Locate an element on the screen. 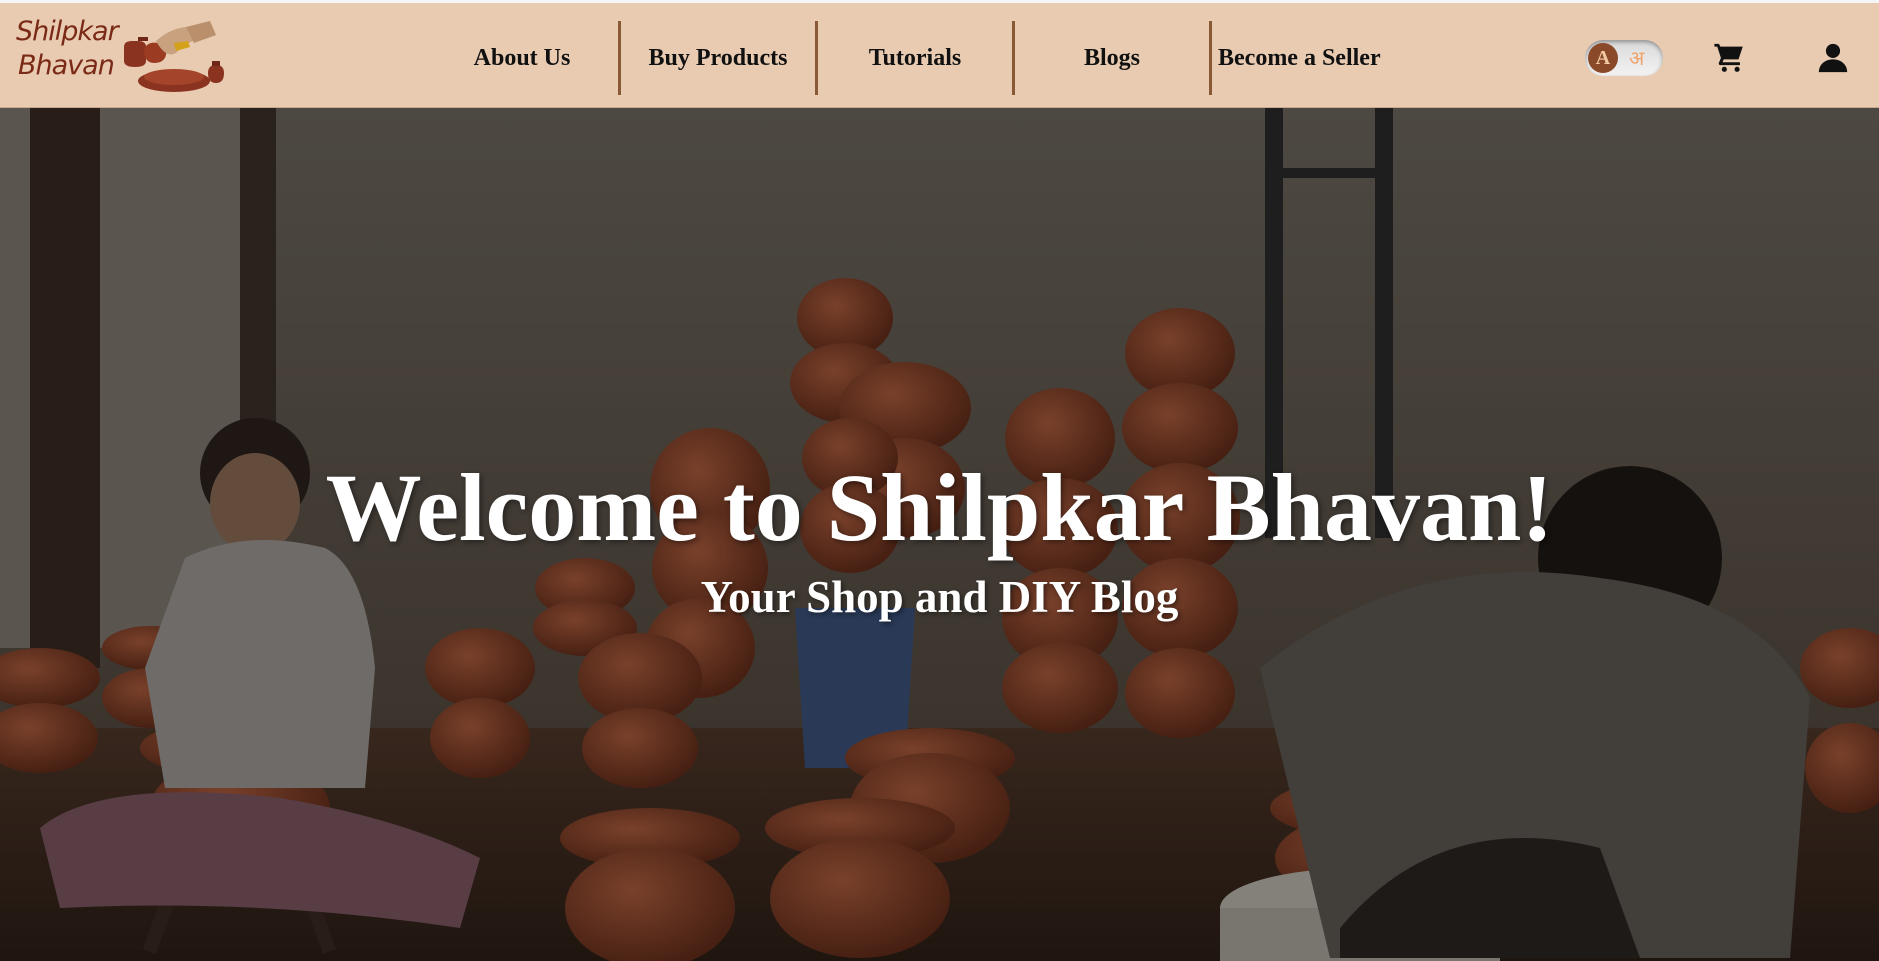 The width and height of the screenshot is (1879, 961). hero-subtitle: Your Shop and DIY Blog is located at coordinates (939, 597).